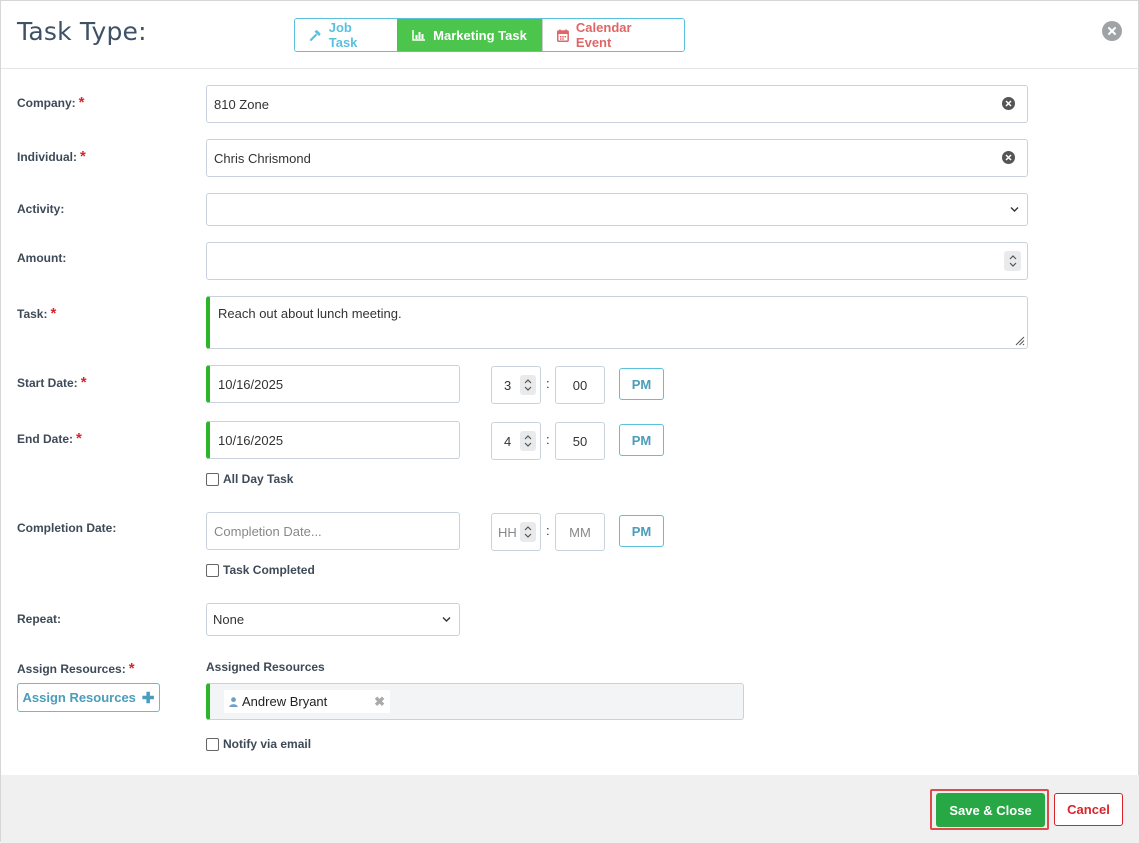 The width and height of the screenshot is (1139, 843). What do you see at coordinates (315, 35) in the screenshot?
I see `hammer-icon` at bounding box center [315, 35].